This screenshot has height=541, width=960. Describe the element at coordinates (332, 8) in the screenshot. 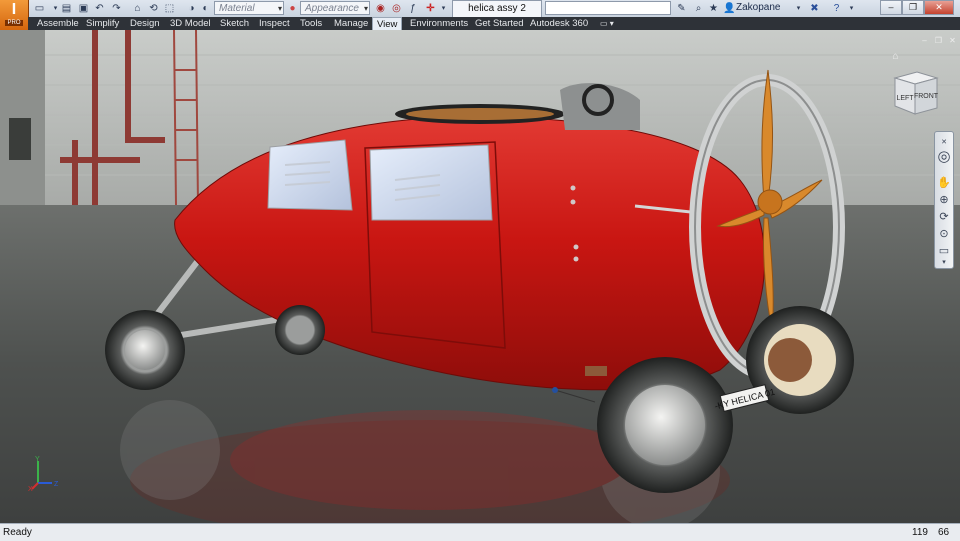

I see `appearance-placeholder: Appearance` at that location.